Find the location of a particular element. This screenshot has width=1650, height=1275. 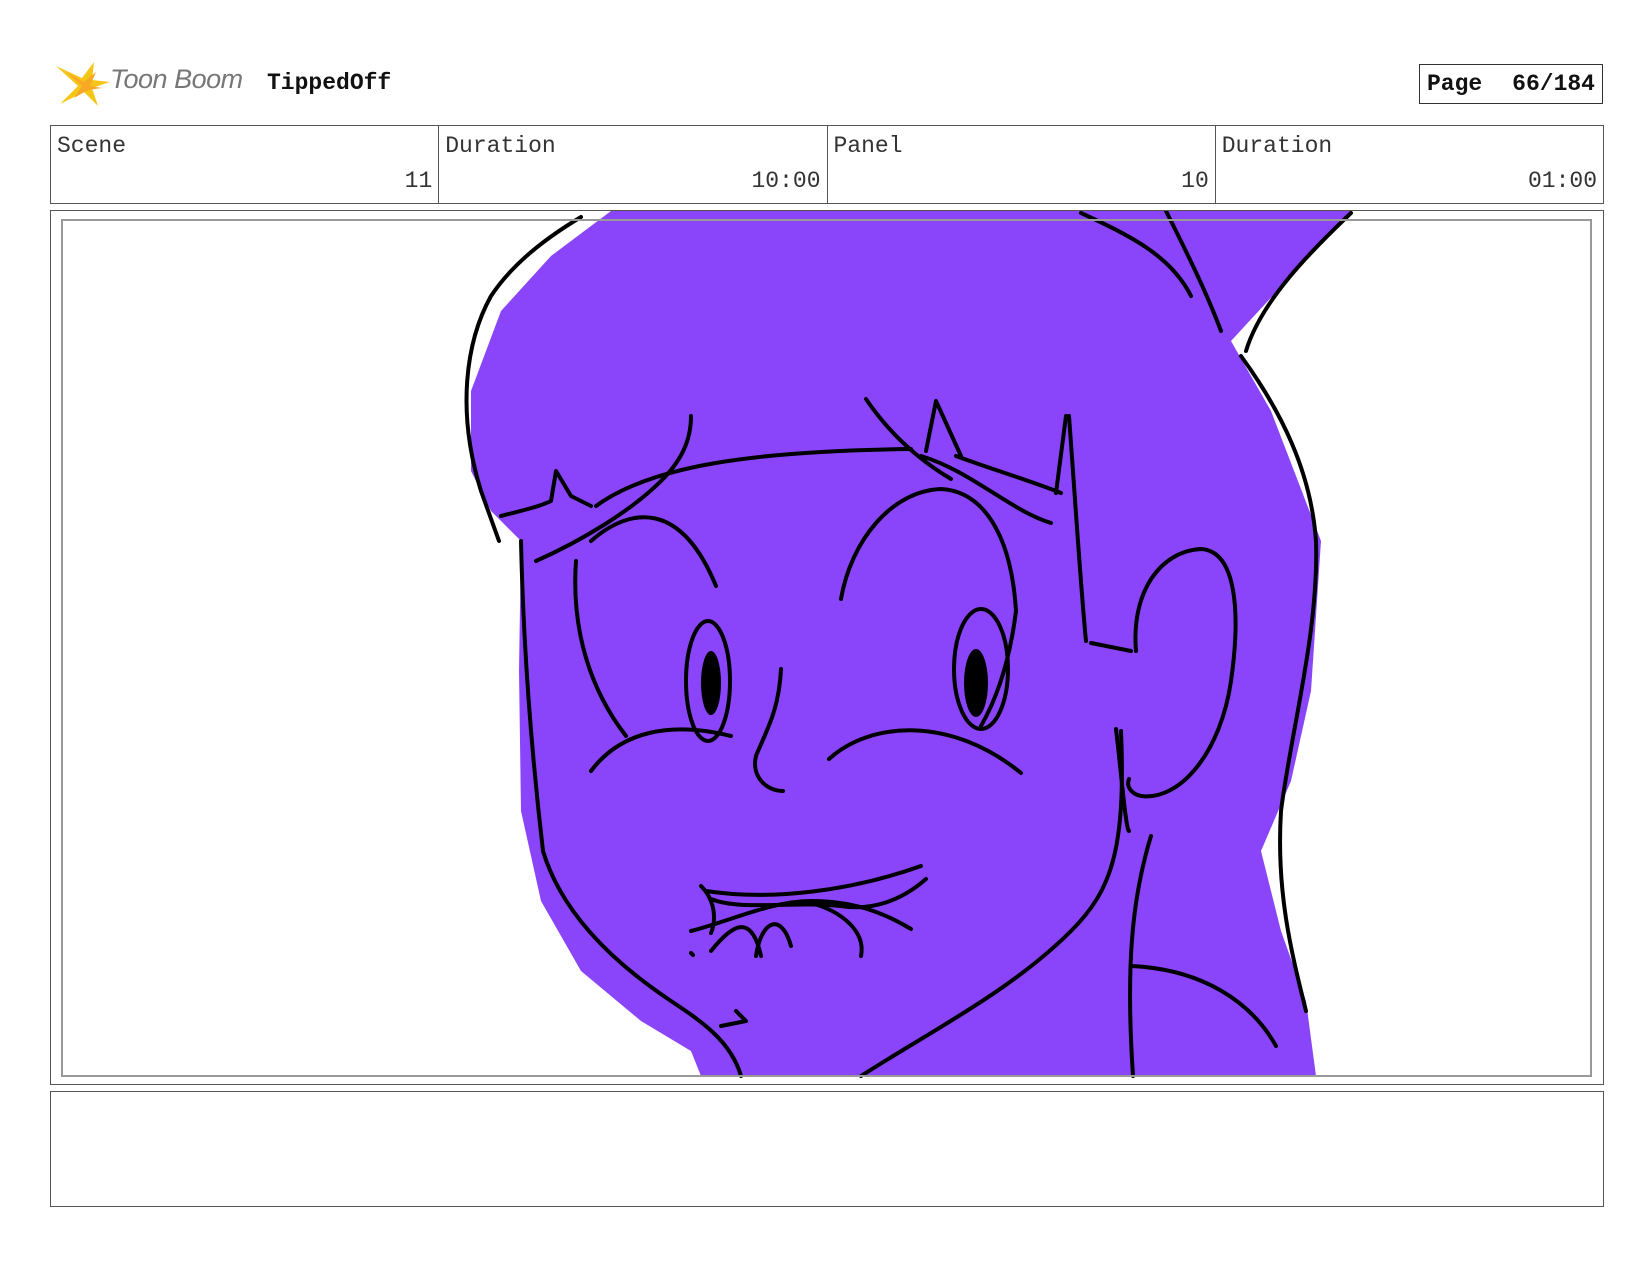

scene-duration-cell: Duration 10:00 is located at coordinates (633, 164).